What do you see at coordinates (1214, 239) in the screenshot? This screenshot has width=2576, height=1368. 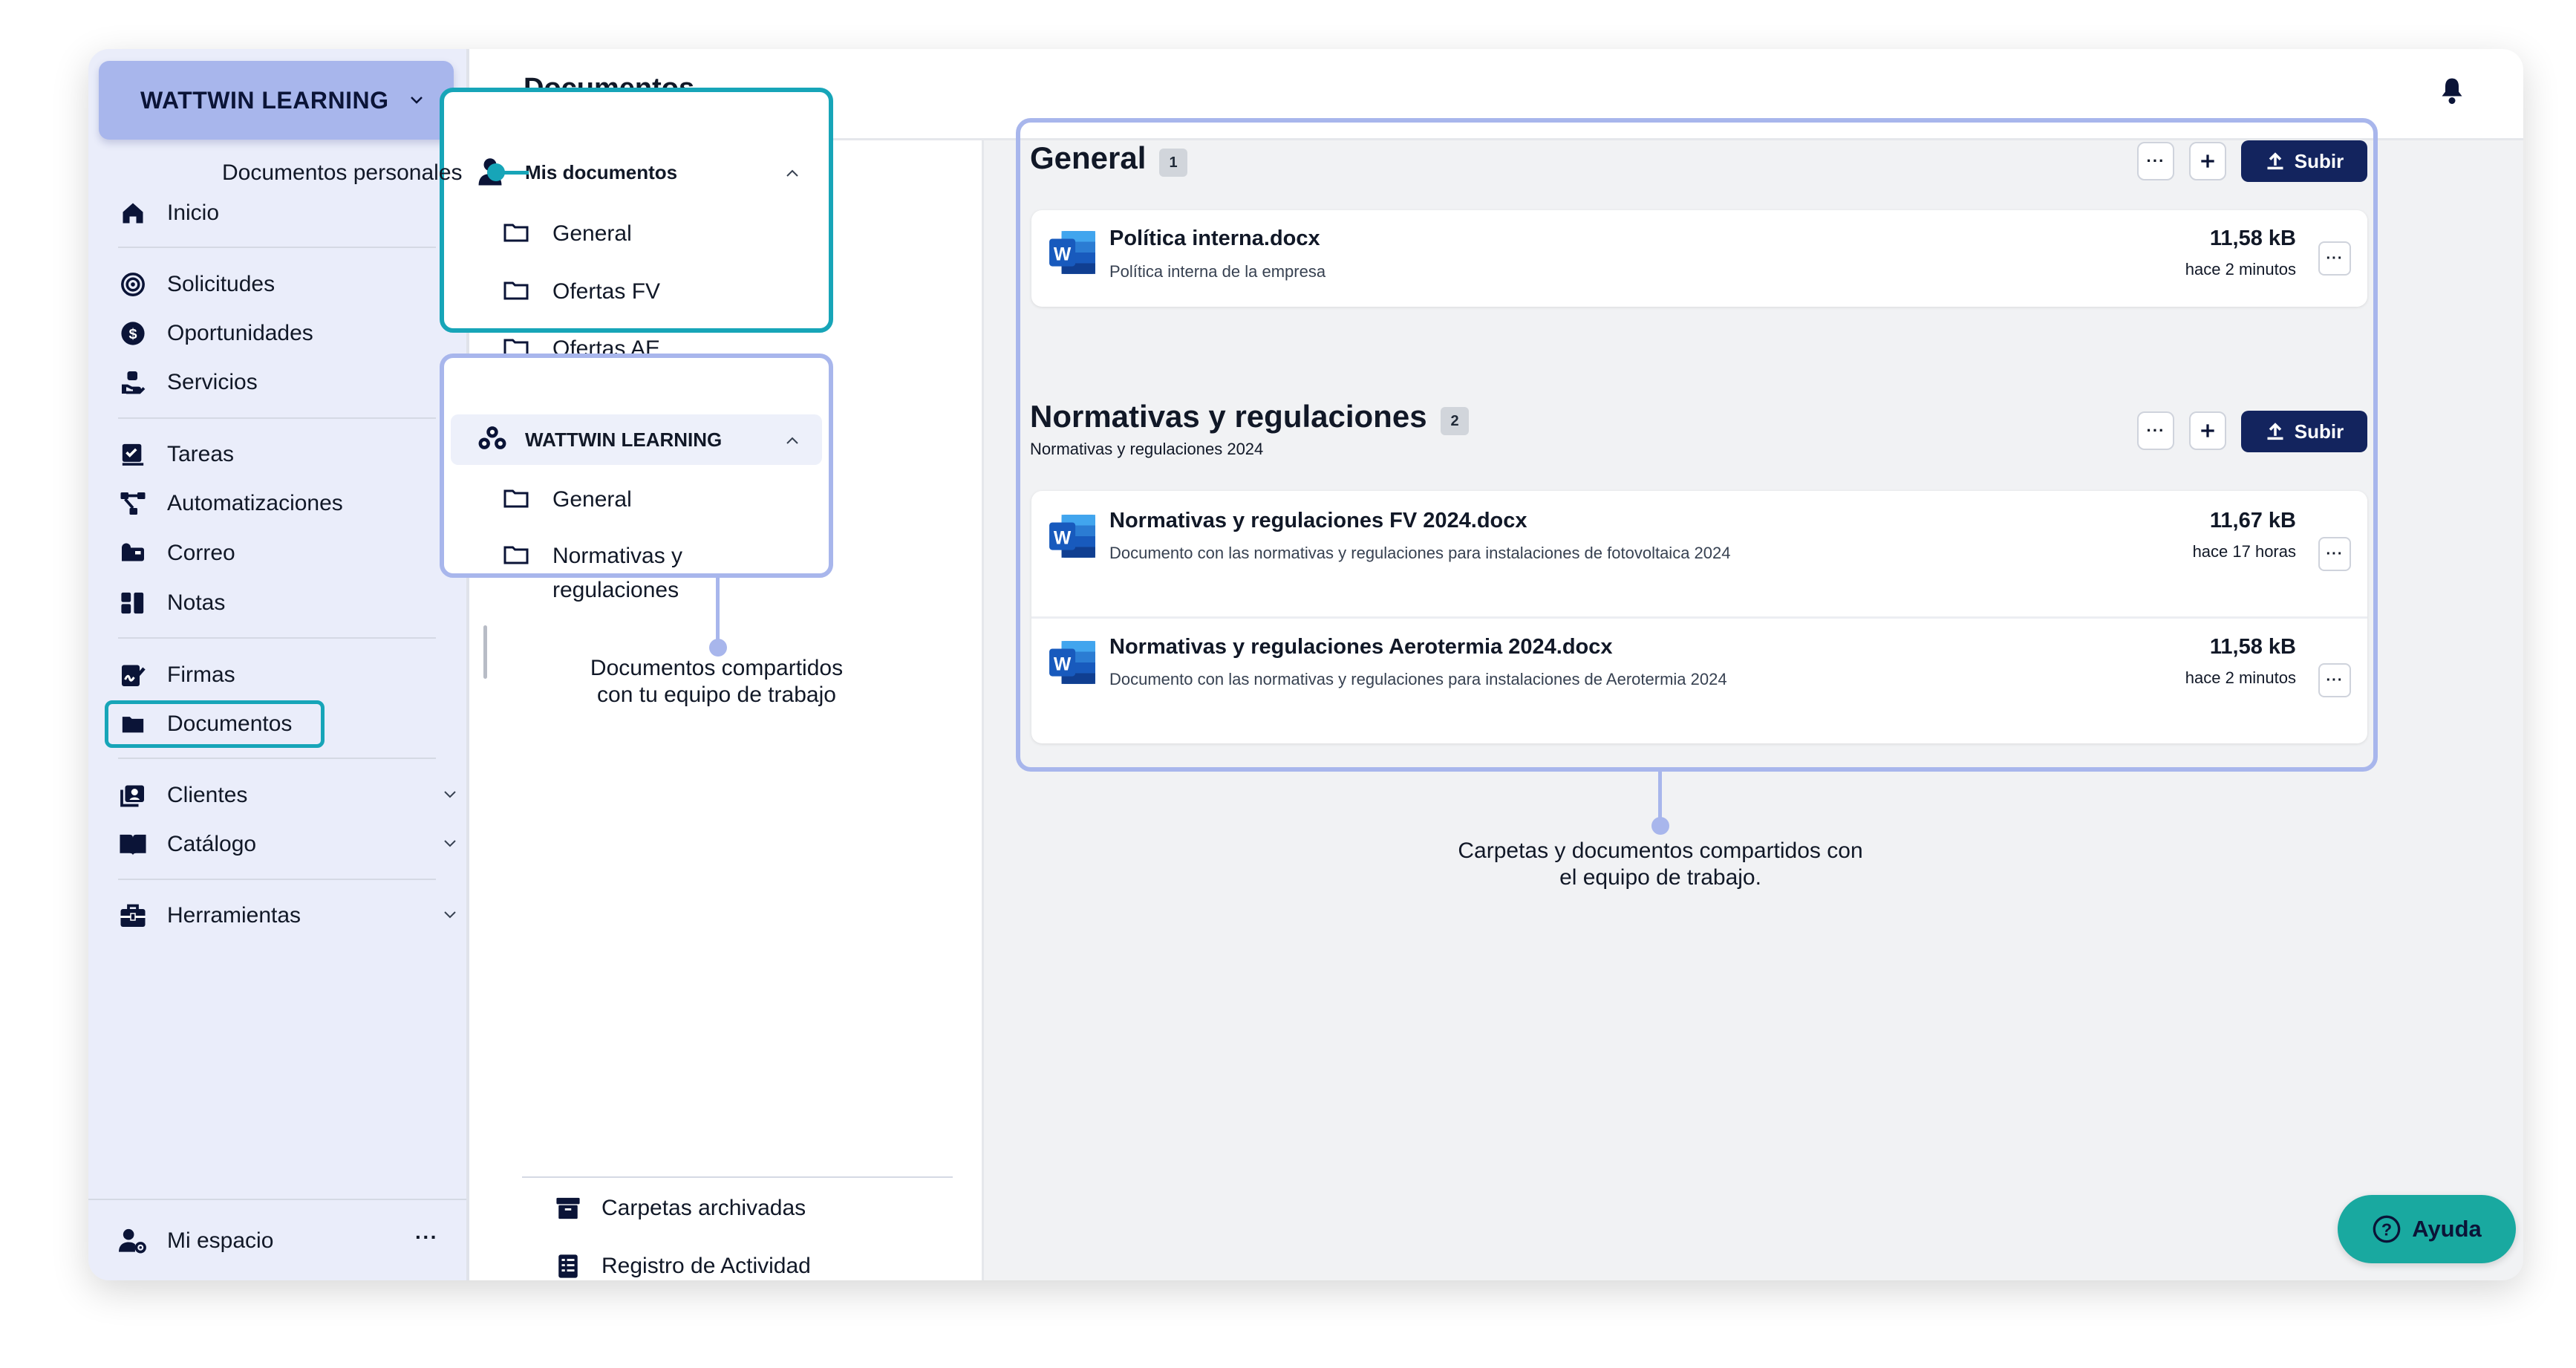 I see `file-name: Política interna.docx` at bounding box center [1214, 239].